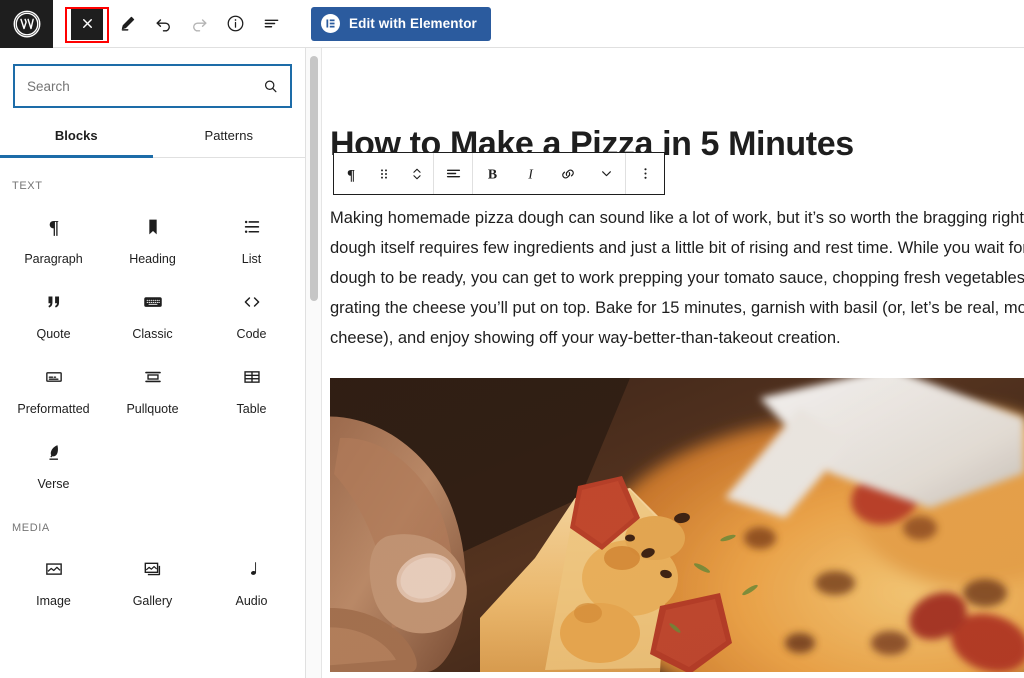 The image size is (1024, 678). Describe the element at coordinates (31, 528) in the screenshot. I see `category-label-media: MEDIA` at that location.